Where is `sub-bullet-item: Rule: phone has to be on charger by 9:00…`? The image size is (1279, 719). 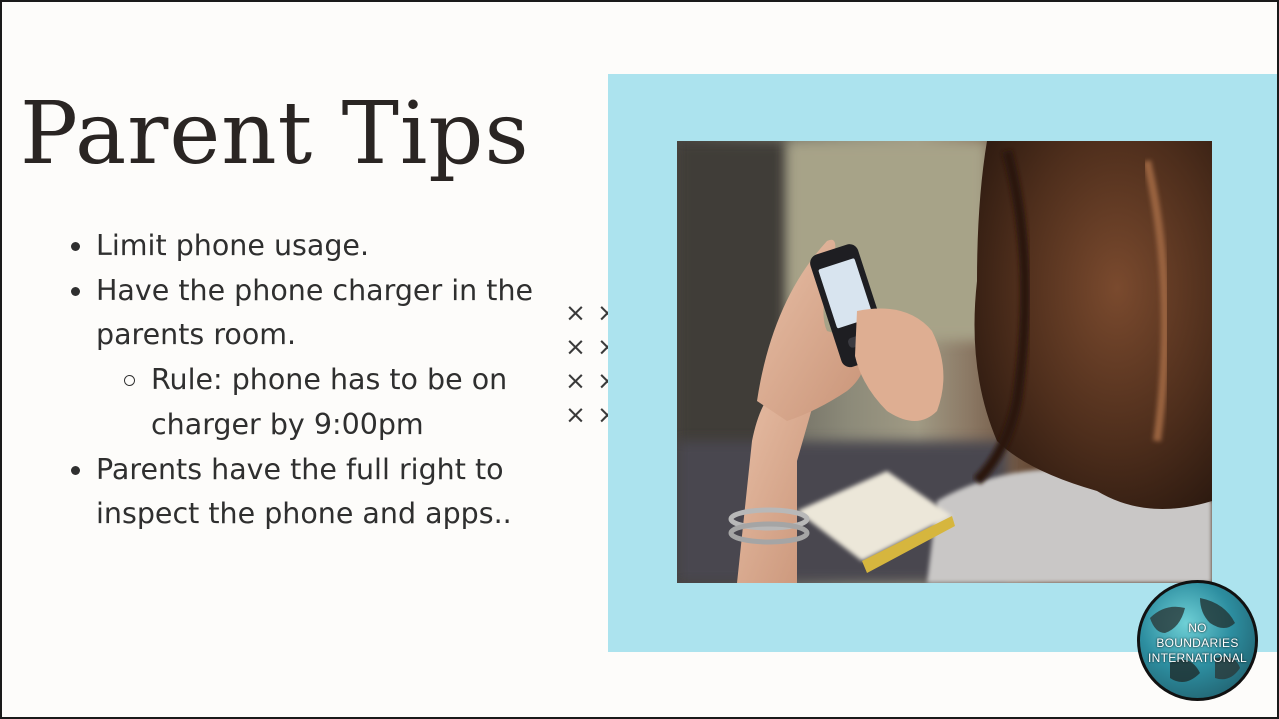 sub-bullet-item: Rule: phone has to be on charger by 9:00… is located at coordinates (330, 402).